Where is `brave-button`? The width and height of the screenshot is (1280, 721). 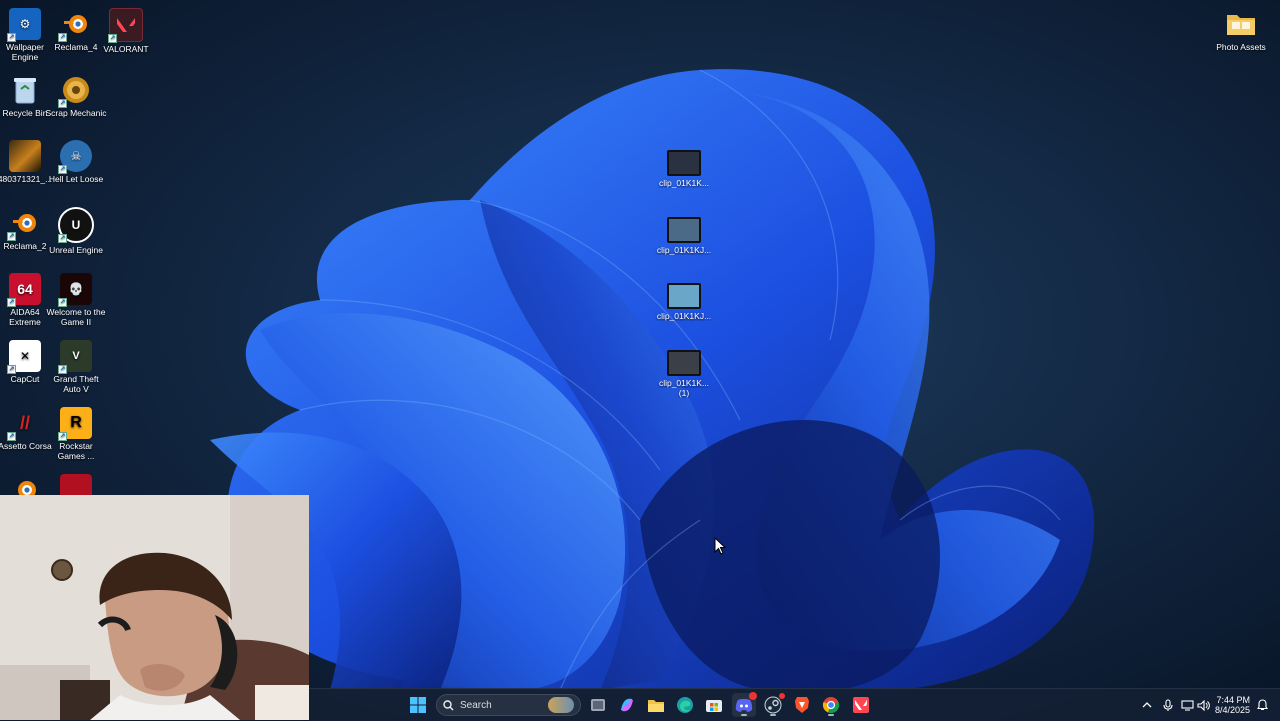
brave-button is located at coordinates (802, 705).